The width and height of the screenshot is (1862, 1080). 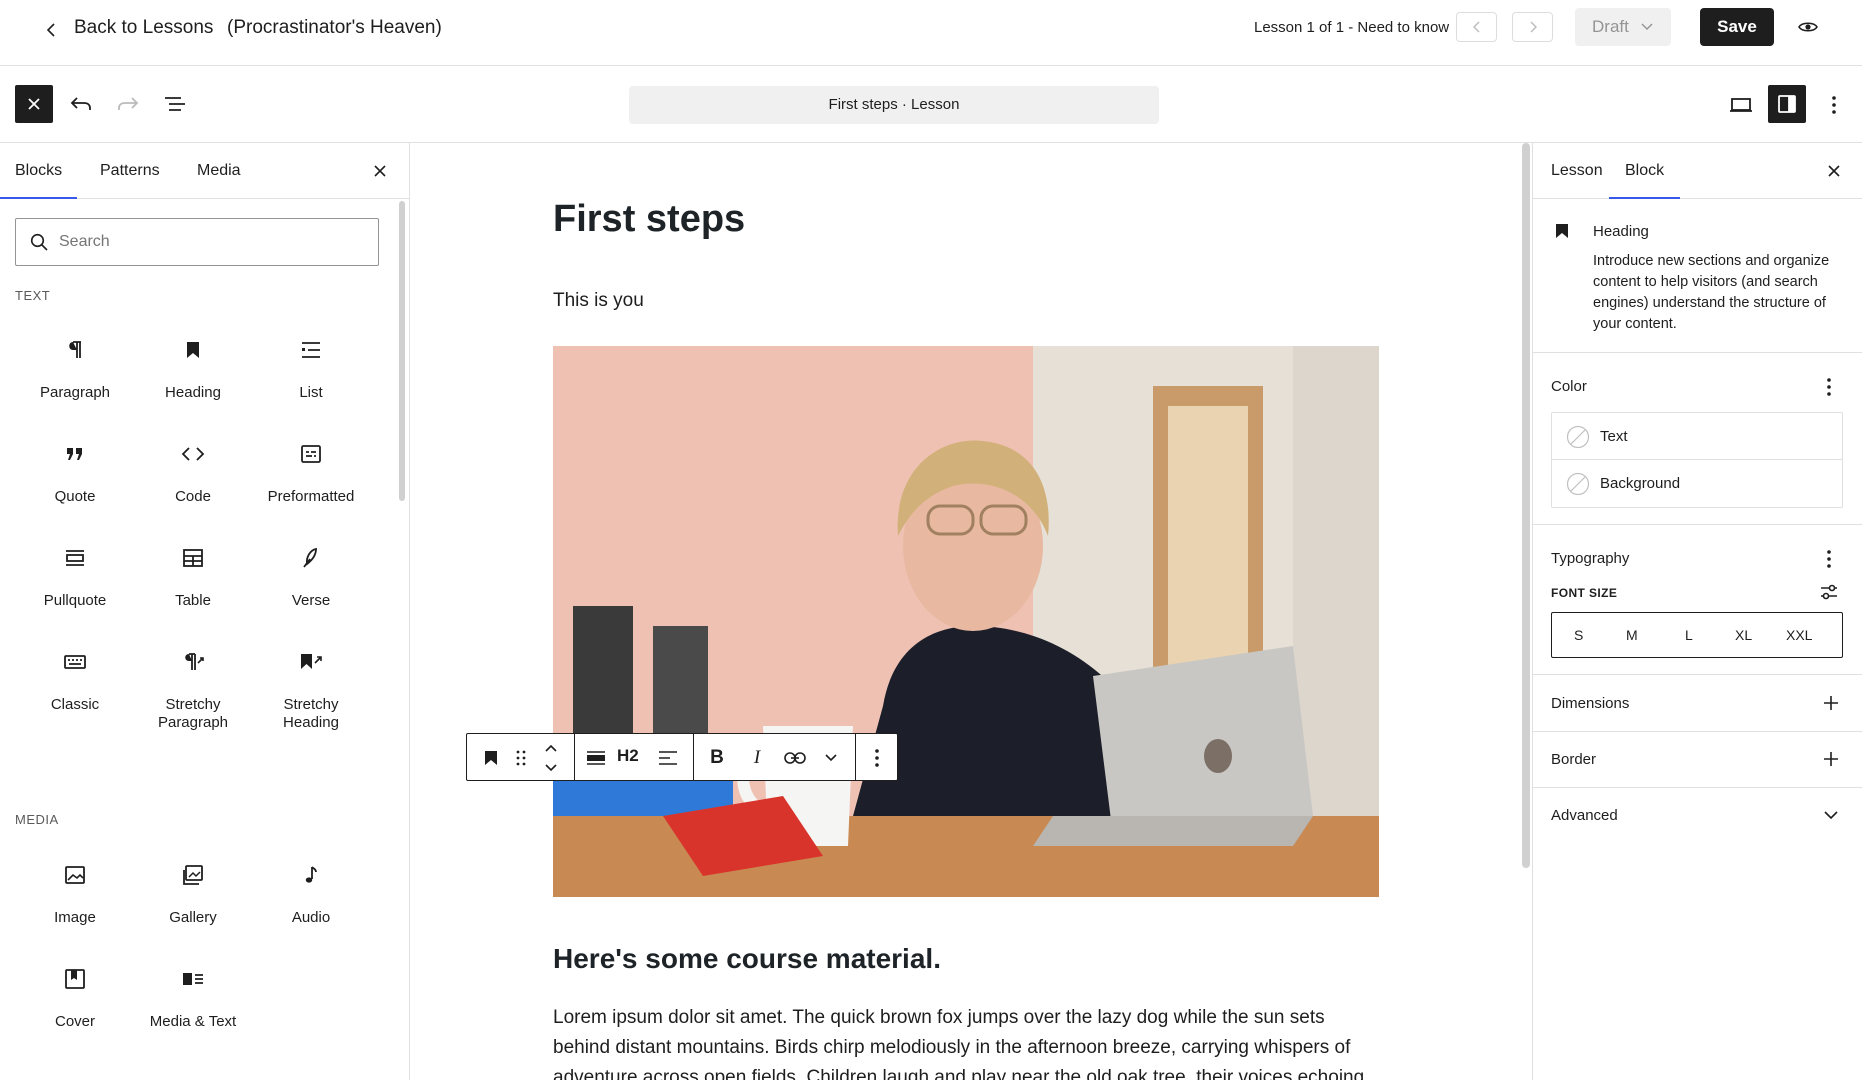 I want to click on prev-lesson-button, so click(x=1476, y=27).